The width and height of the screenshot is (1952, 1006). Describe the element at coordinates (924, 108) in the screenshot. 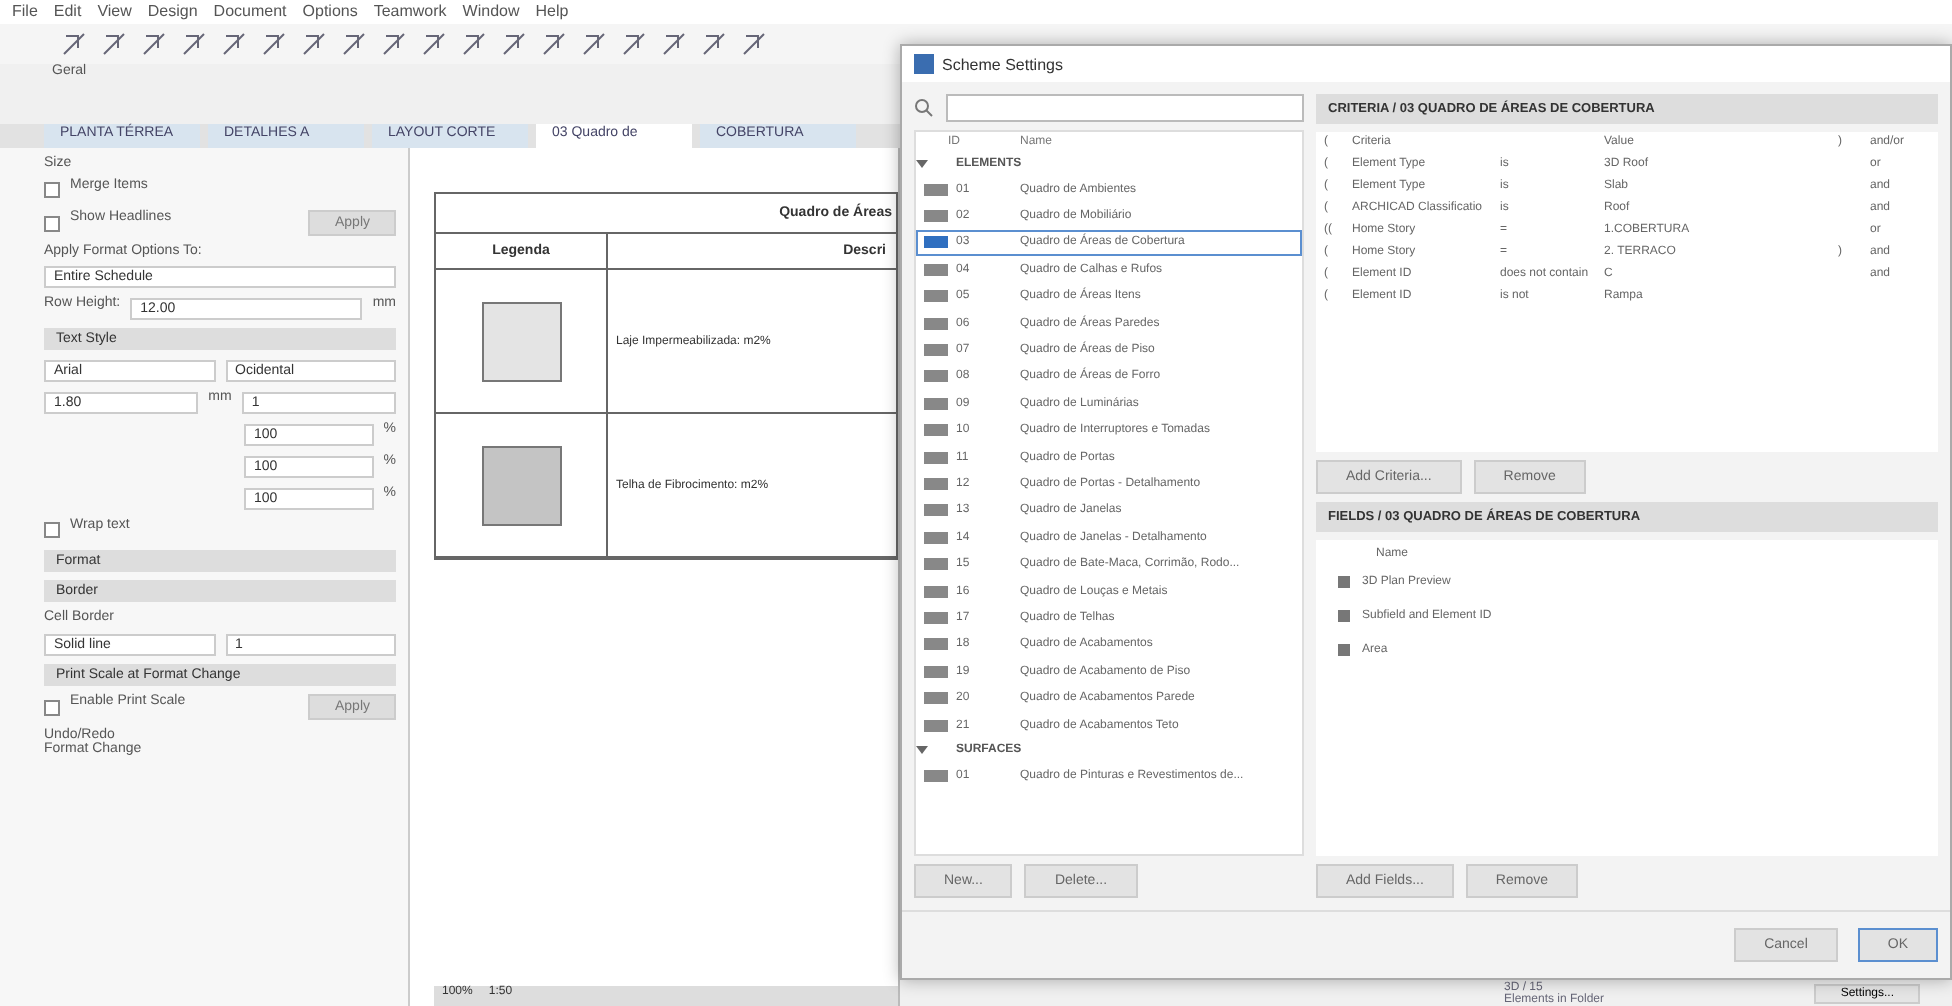

I see `search-icon` at that location.